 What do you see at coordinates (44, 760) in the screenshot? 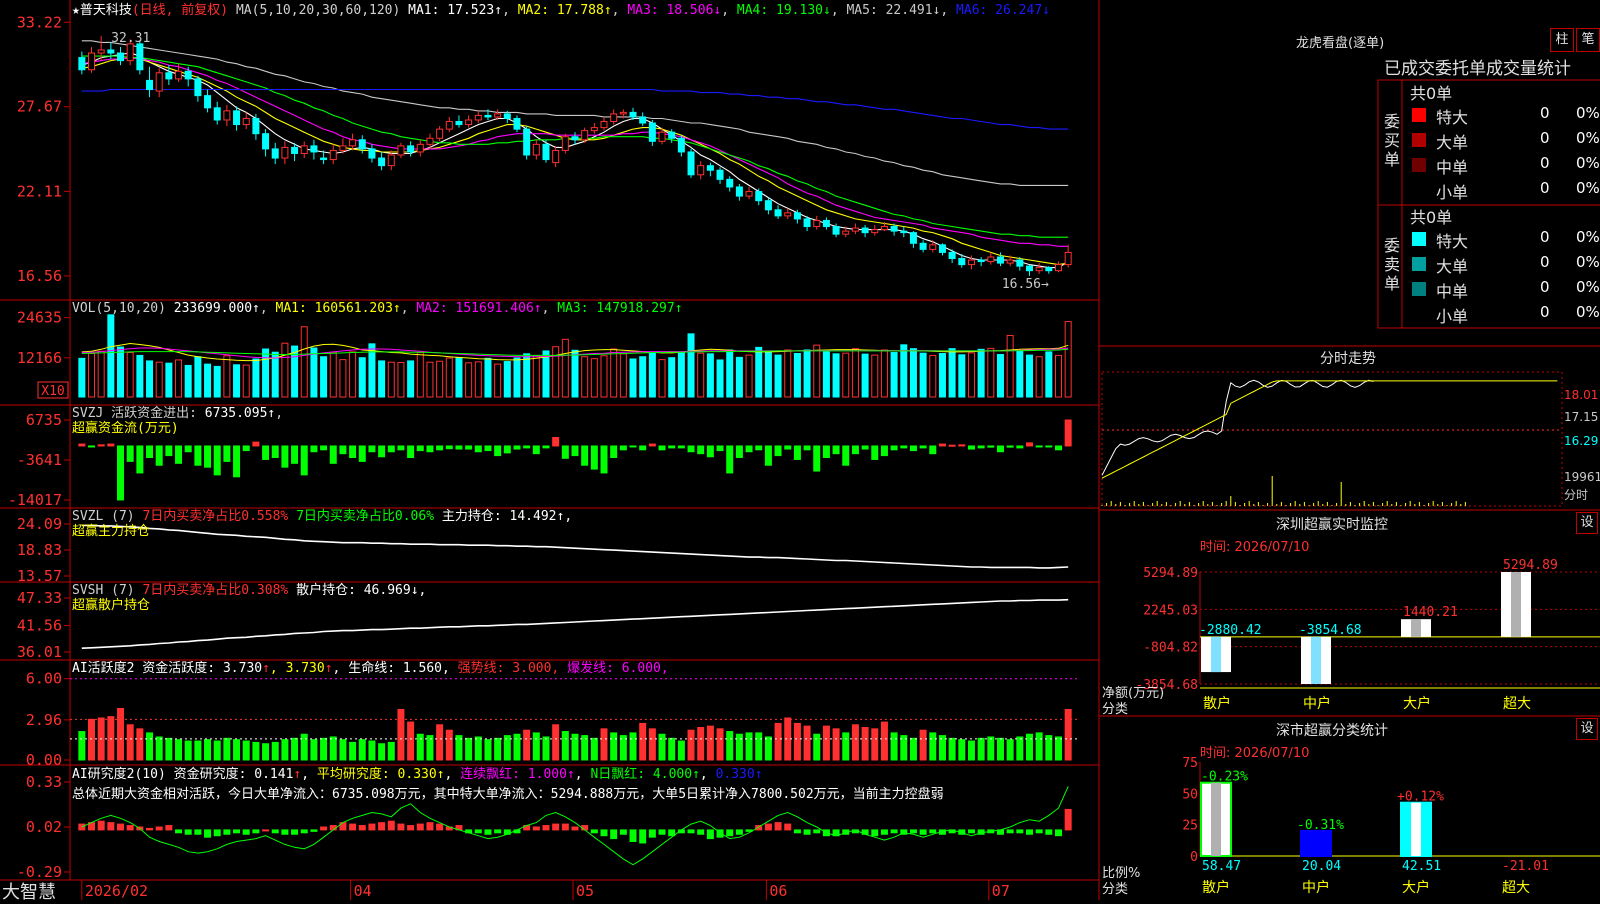
I see `ai-activity-tick-label: 0.00` at bounding box center [44, 760].